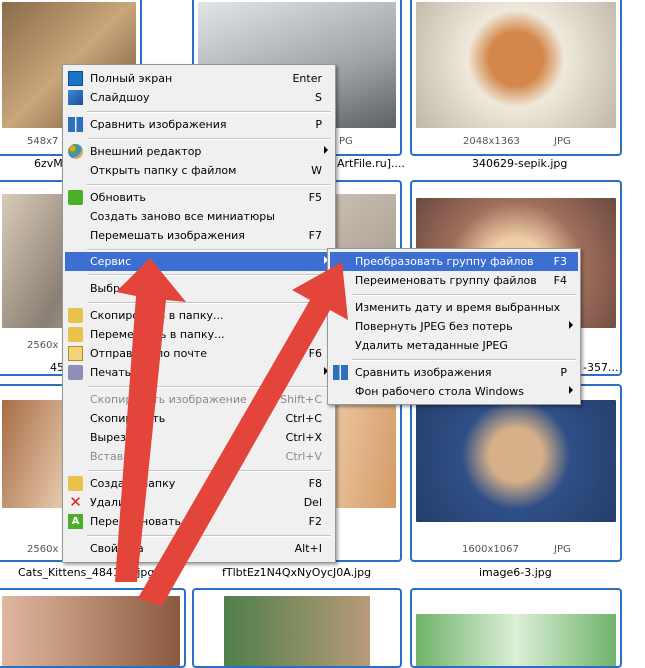 Image resolution: width=645 pixels, height=668 pixels. I want to click on menu-item-rename: A Переименовать F2, so click(199, 521).